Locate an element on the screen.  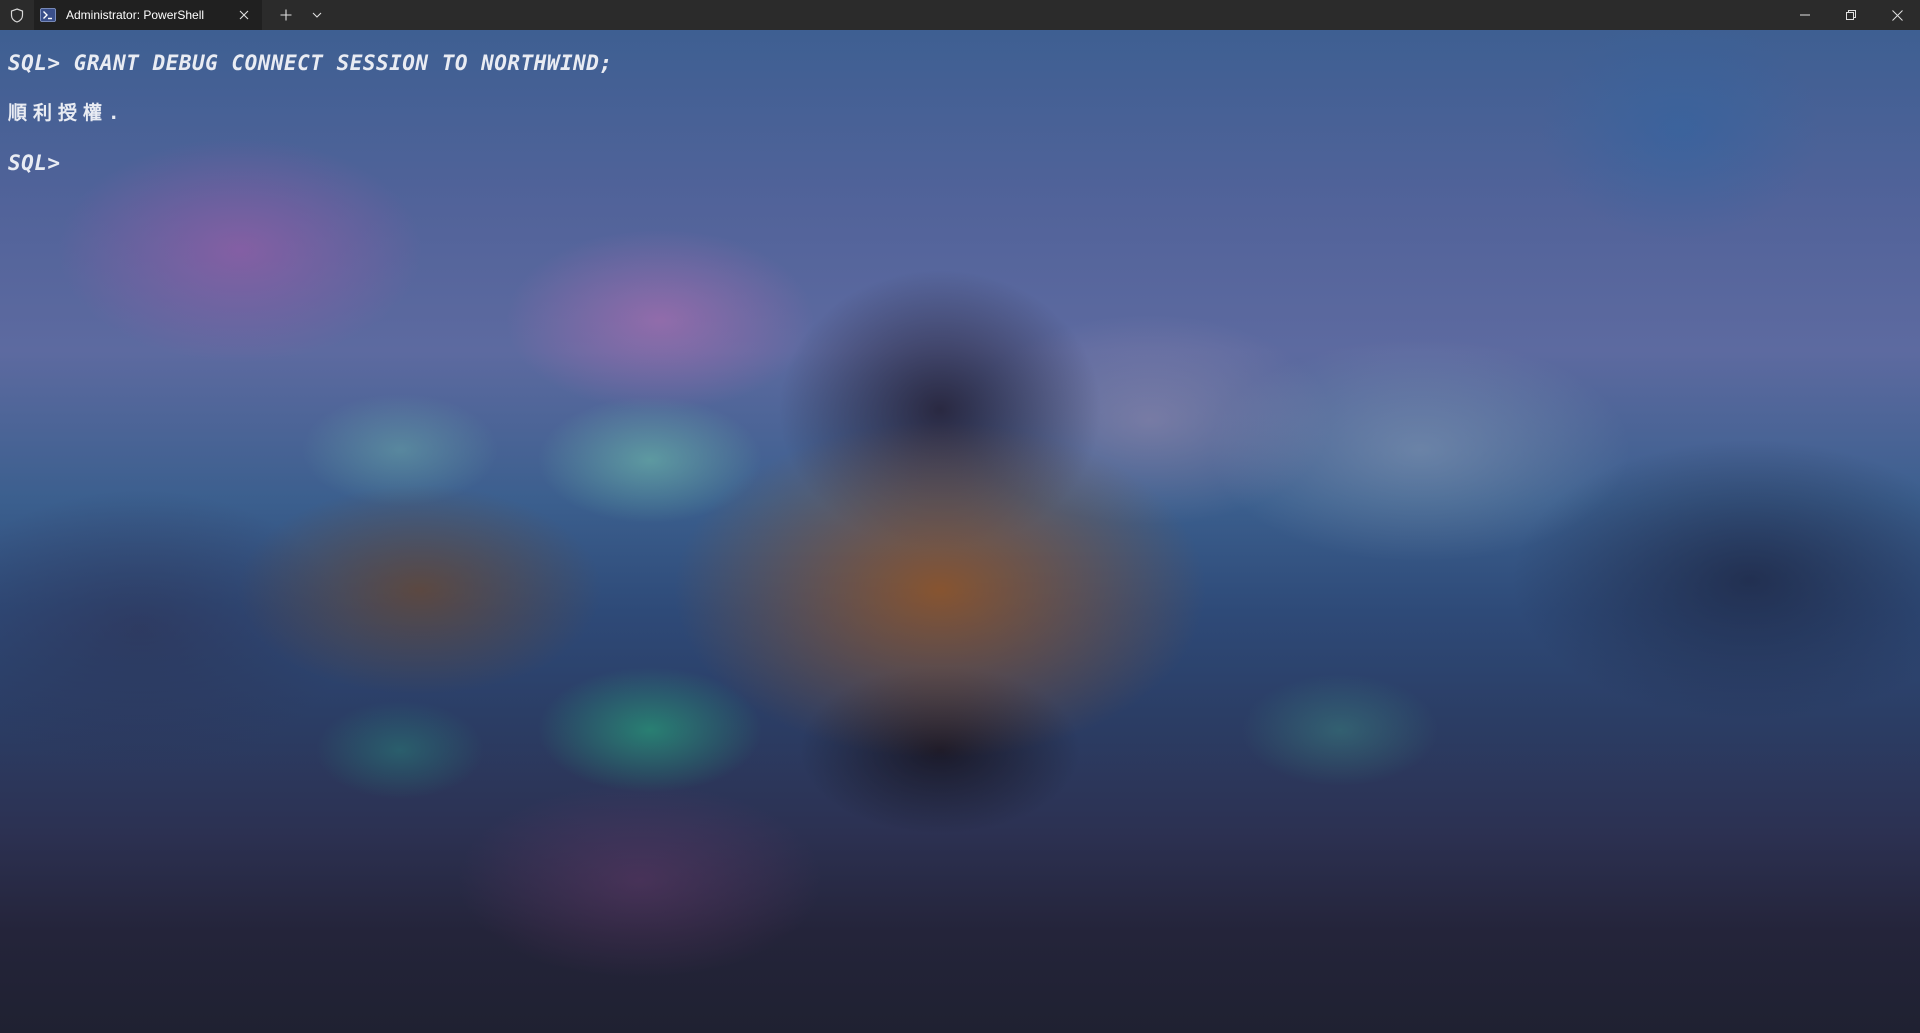
restore-icon is located at coordinates (1851, 15).